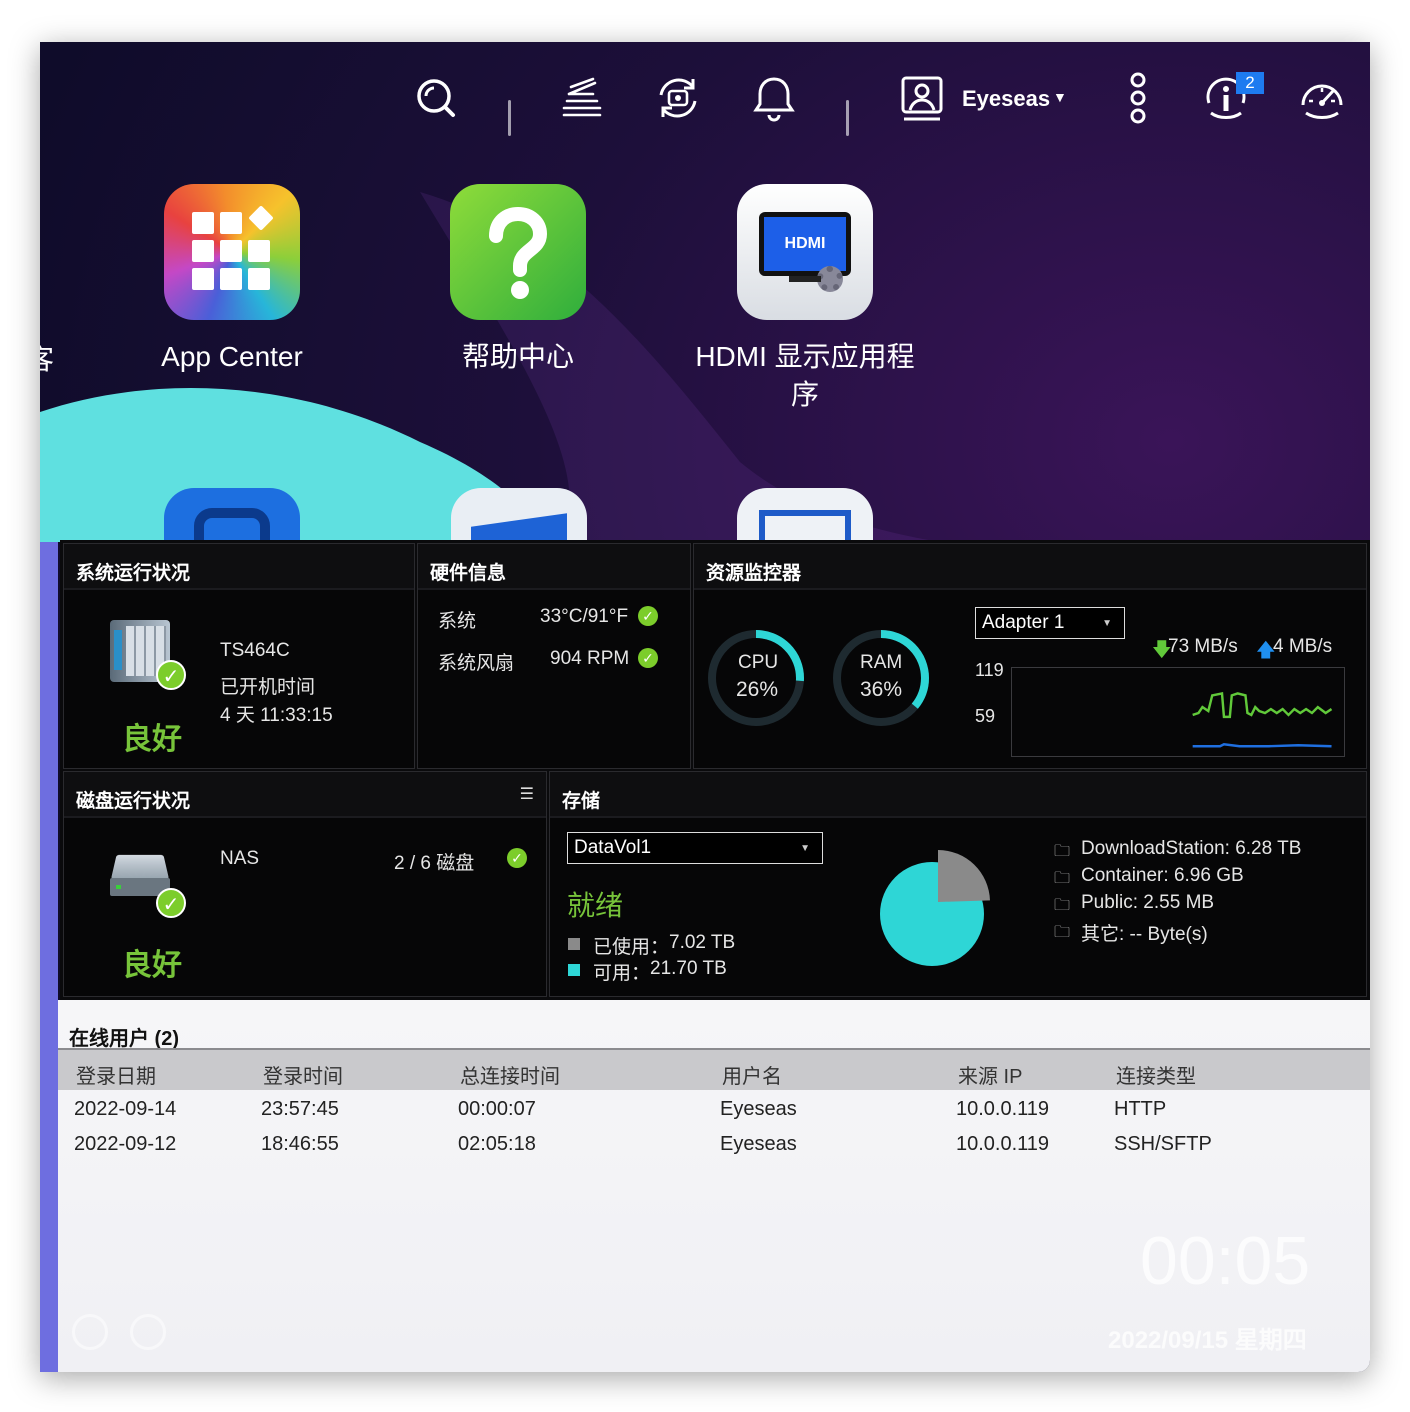  I want to click on chart-axis-top: 119, so click(989, 670).